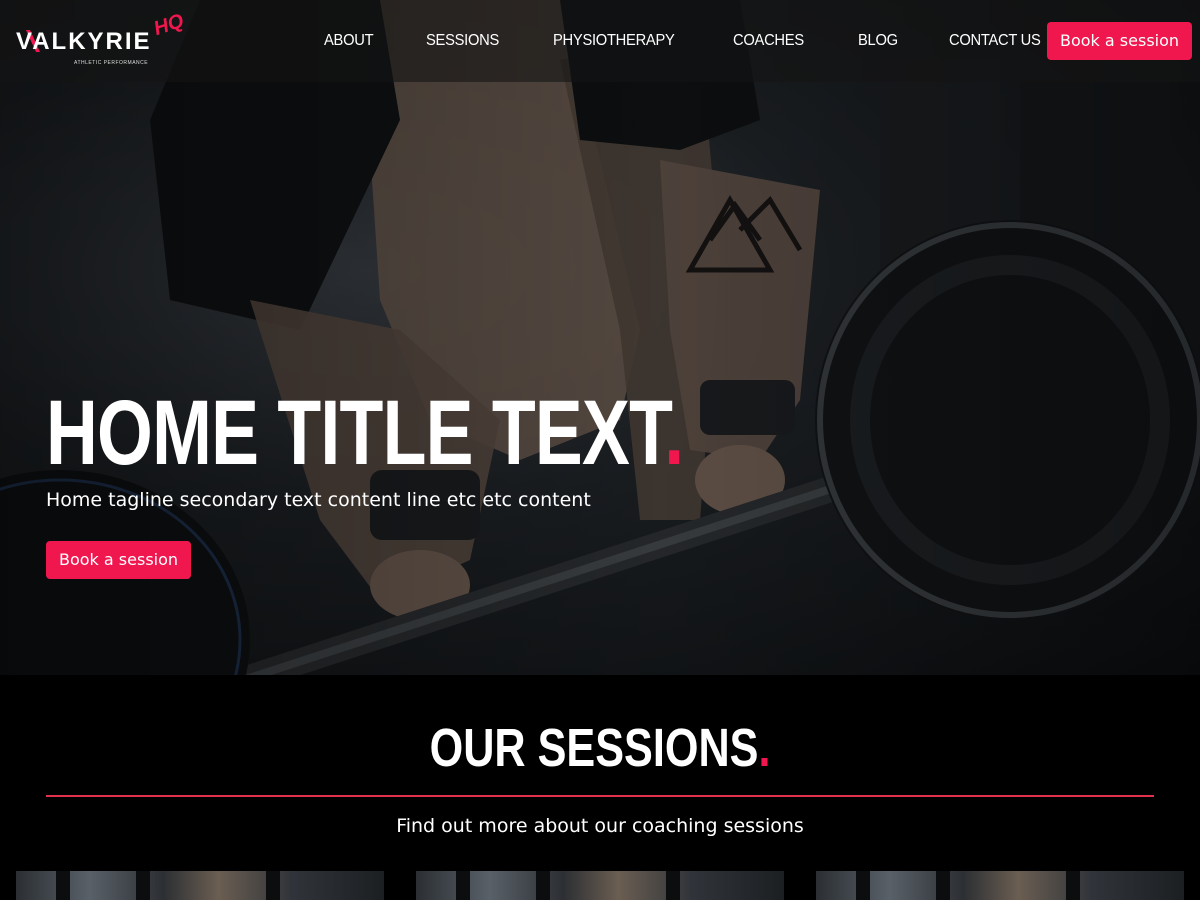 This screenshot has height=900, width=1200. Describe the element at coordinates (111, 63) in the screenshot. I see `logo-subtitle: ATHLETIC PERFORMANCE` at that location.